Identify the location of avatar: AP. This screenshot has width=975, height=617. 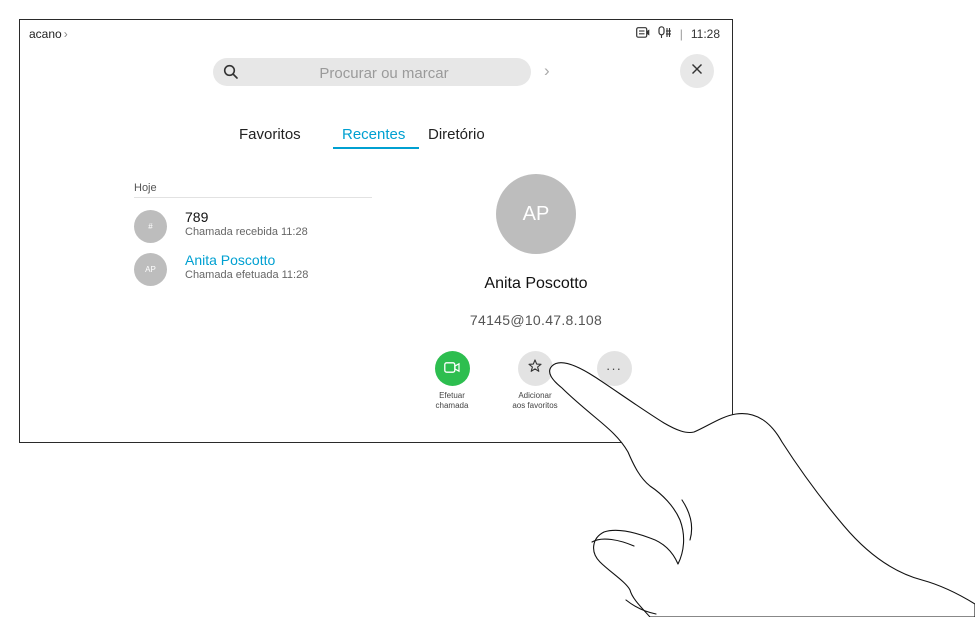
(150, 269).